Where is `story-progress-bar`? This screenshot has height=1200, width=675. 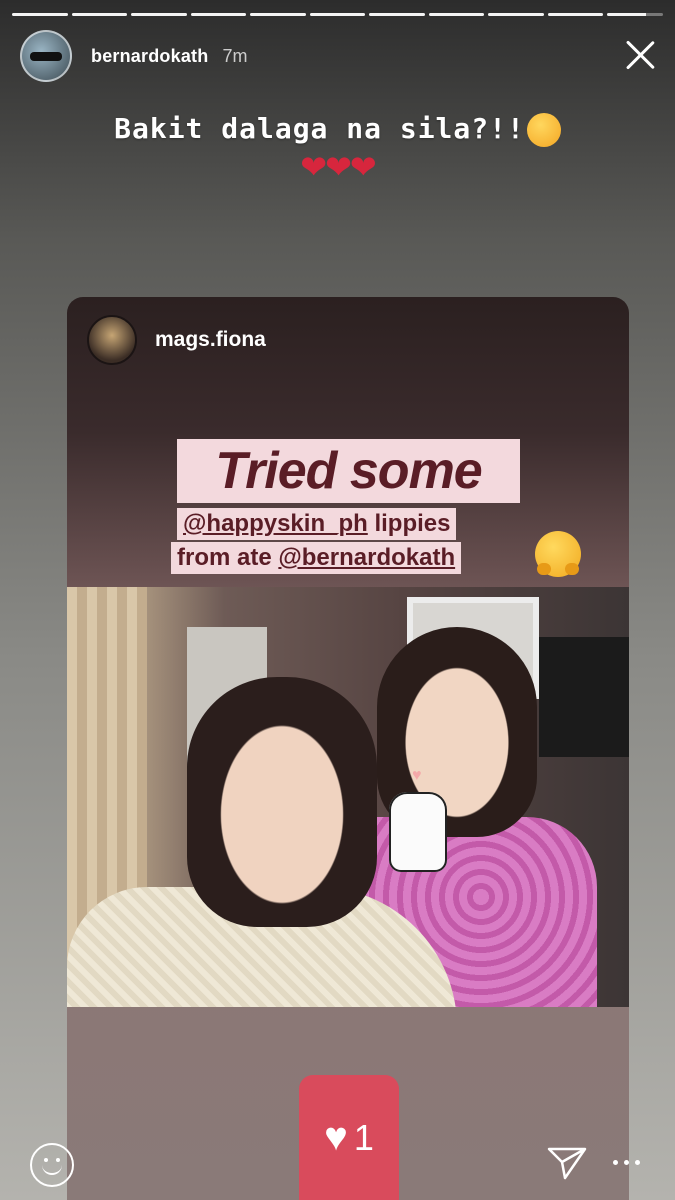
story-progress-bar is located at coordinates (338, 14).